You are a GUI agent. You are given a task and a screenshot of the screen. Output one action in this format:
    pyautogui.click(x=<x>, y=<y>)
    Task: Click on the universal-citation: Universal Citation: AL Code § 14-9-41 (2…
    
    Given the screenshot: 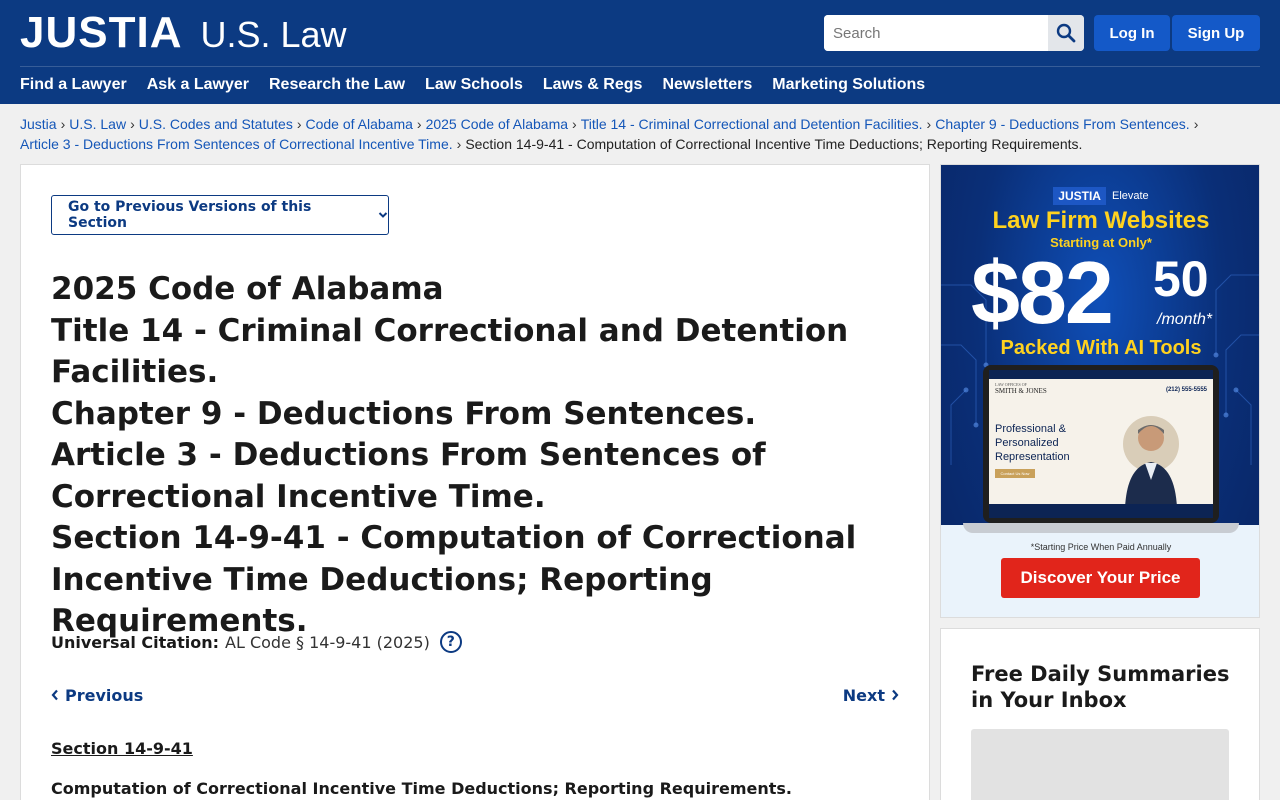 What is the action you would take?
    pyautogui.click(x=256, y=642)
    